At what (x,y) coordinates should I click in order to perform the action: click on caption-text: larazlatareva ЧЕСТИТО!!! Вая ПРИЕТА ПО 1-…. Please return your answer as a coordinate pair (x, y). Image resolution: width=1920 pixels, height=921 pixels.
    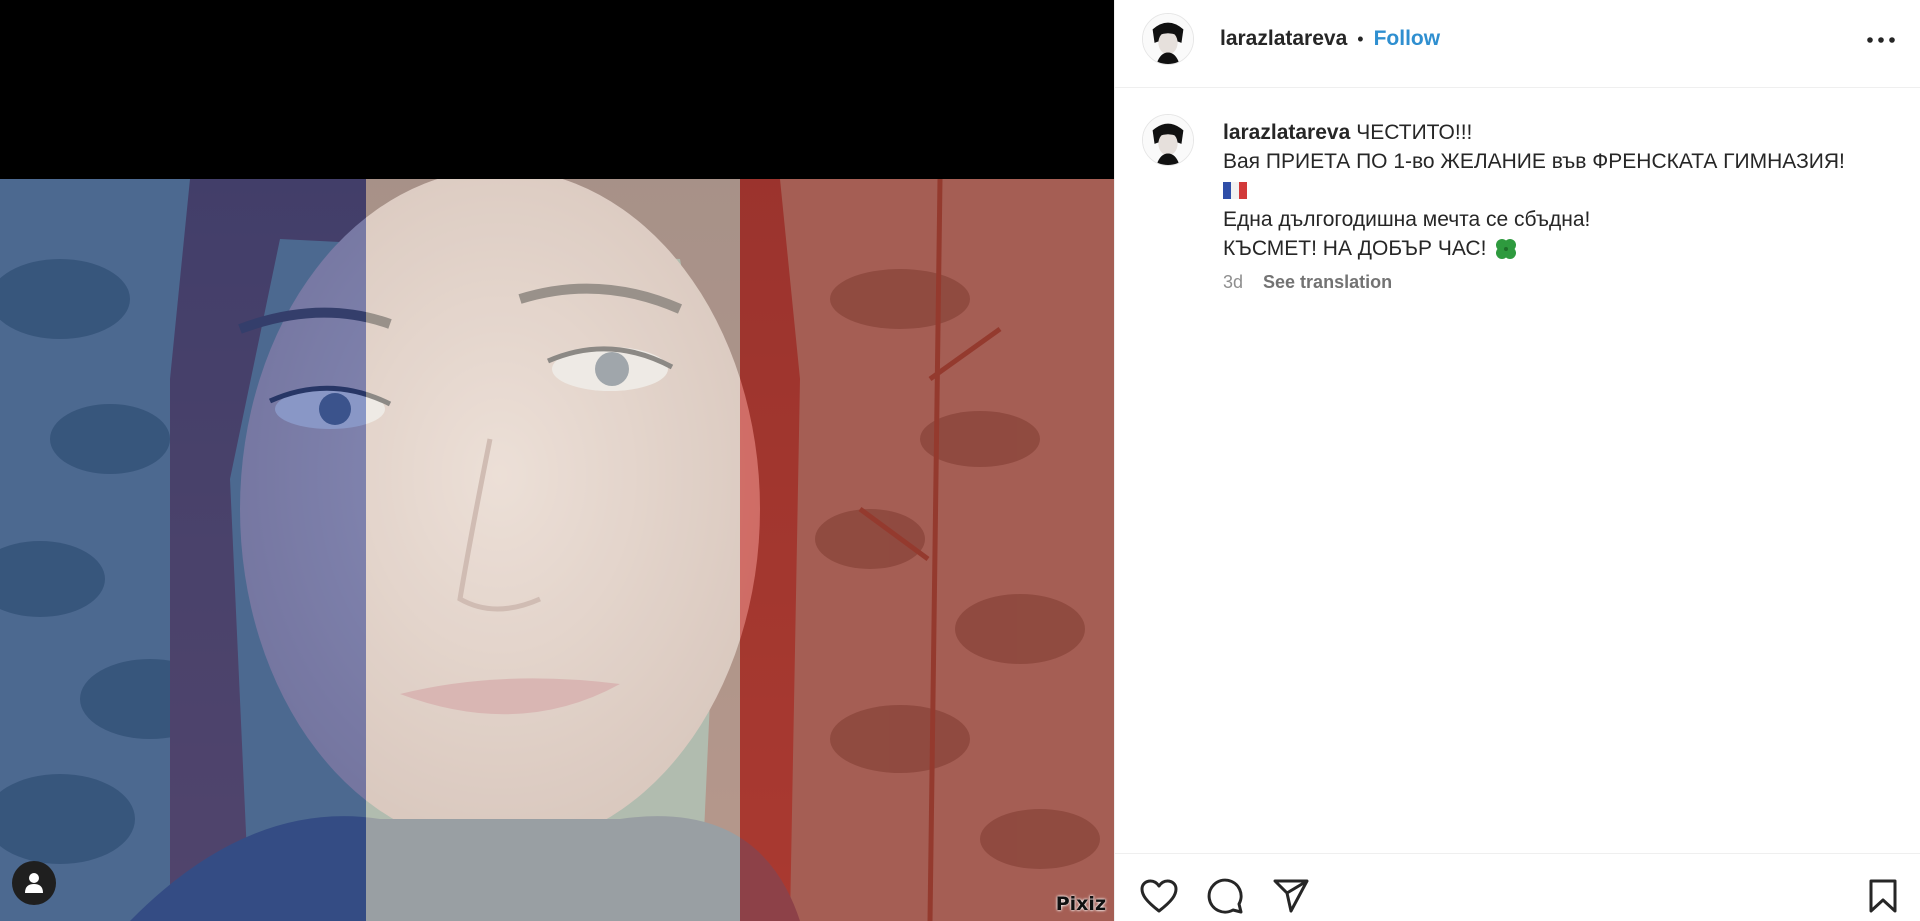
    Looking at the image, I should click on (1563, 190).